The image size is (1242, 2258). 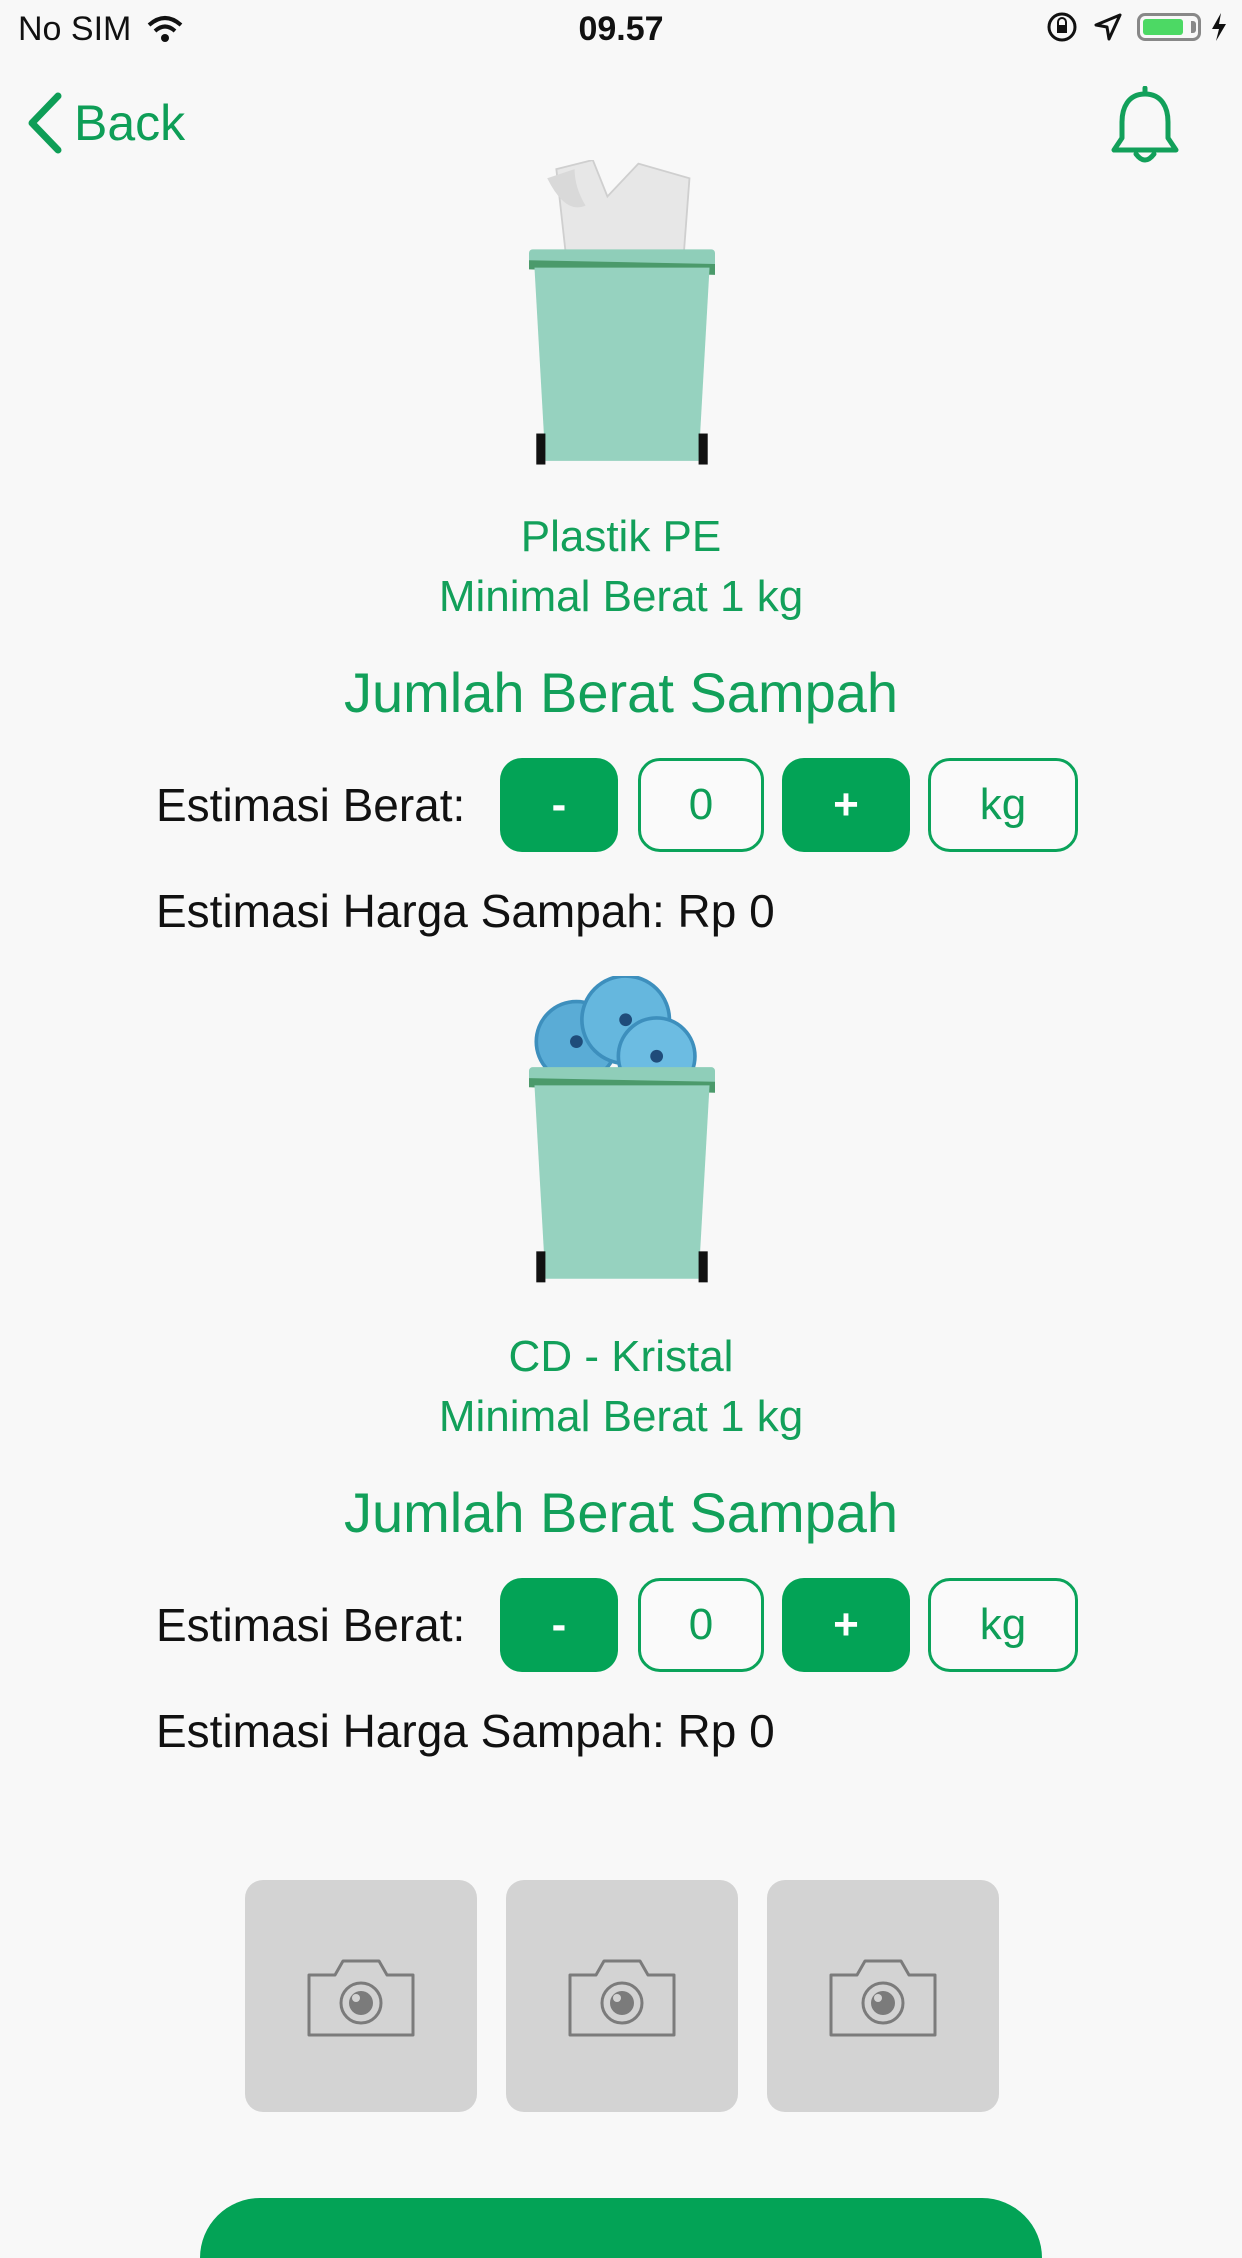 What do you see at coordinates (1219, 27) in the screenshot?
I see `charging-icon` at bounding box center [1219, 27].